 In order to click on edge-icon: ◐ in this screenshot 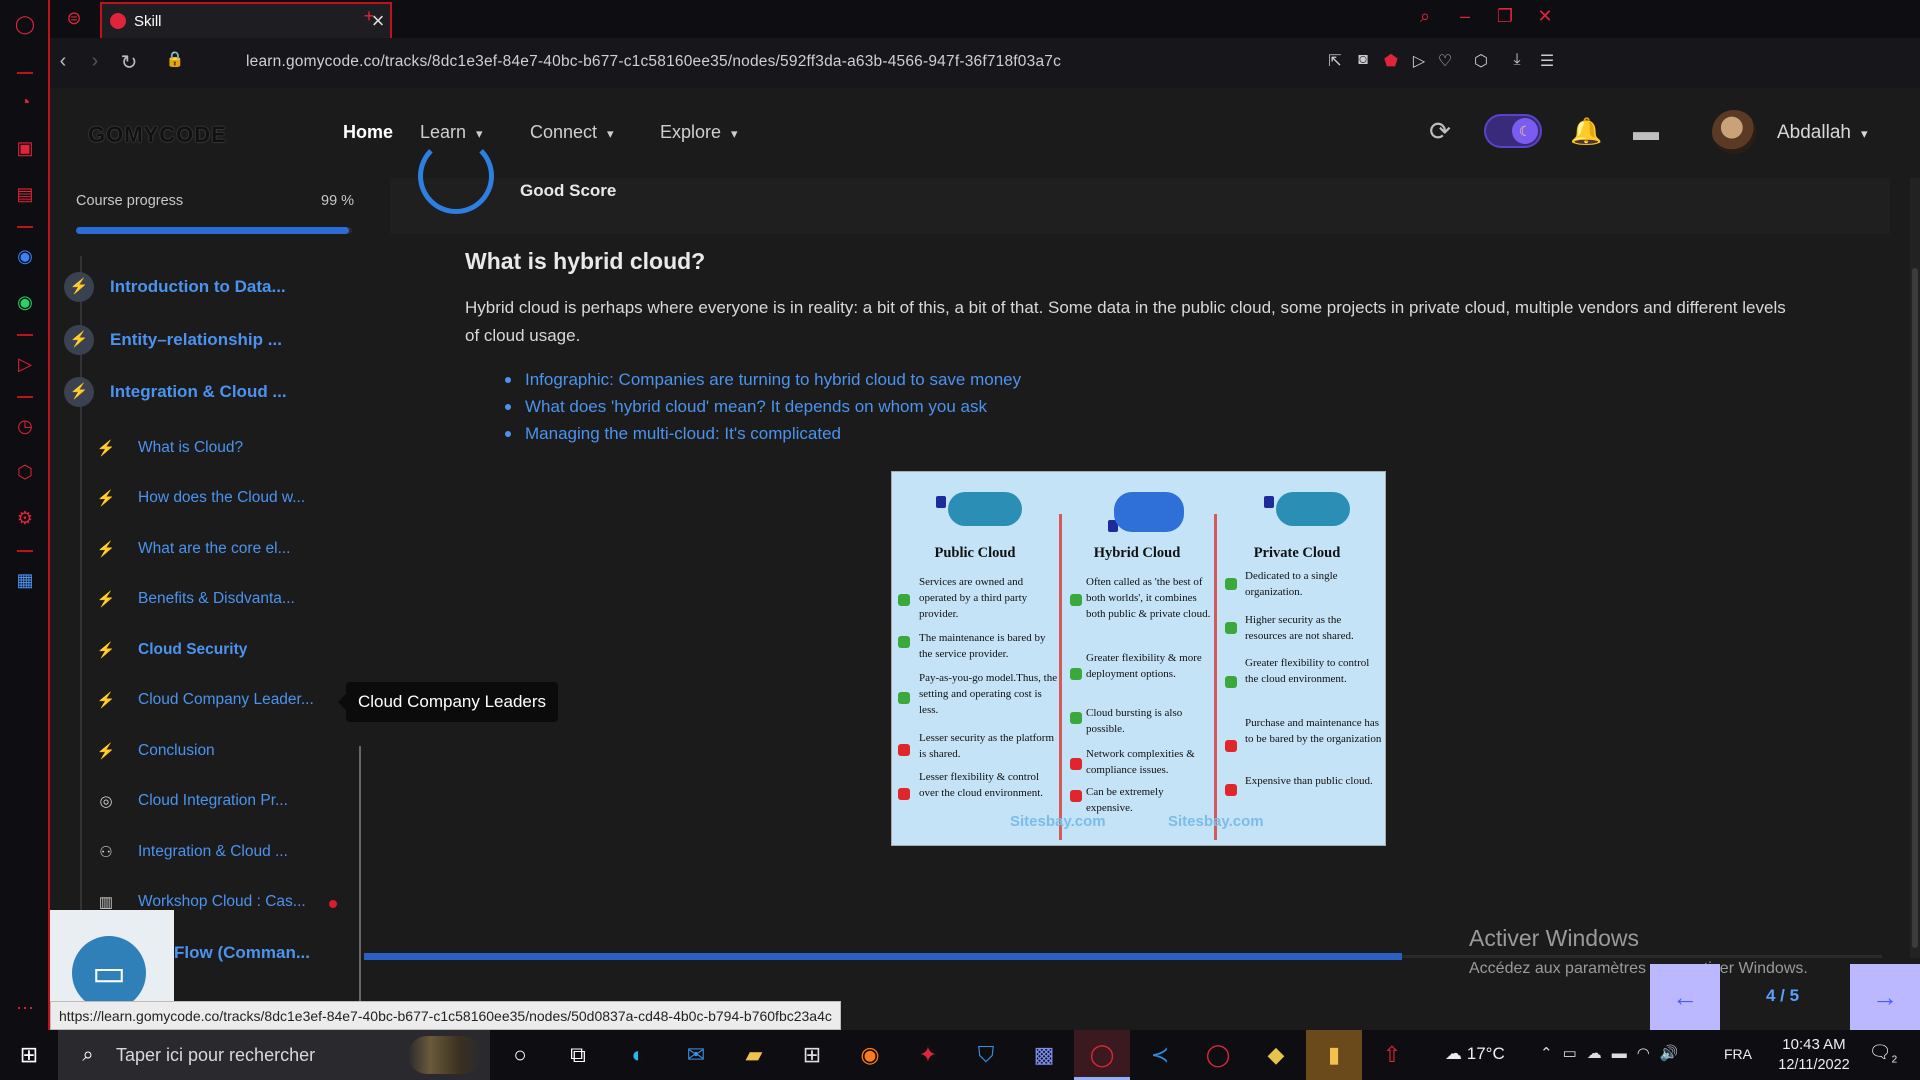, I will do `click(638, 1055)`.